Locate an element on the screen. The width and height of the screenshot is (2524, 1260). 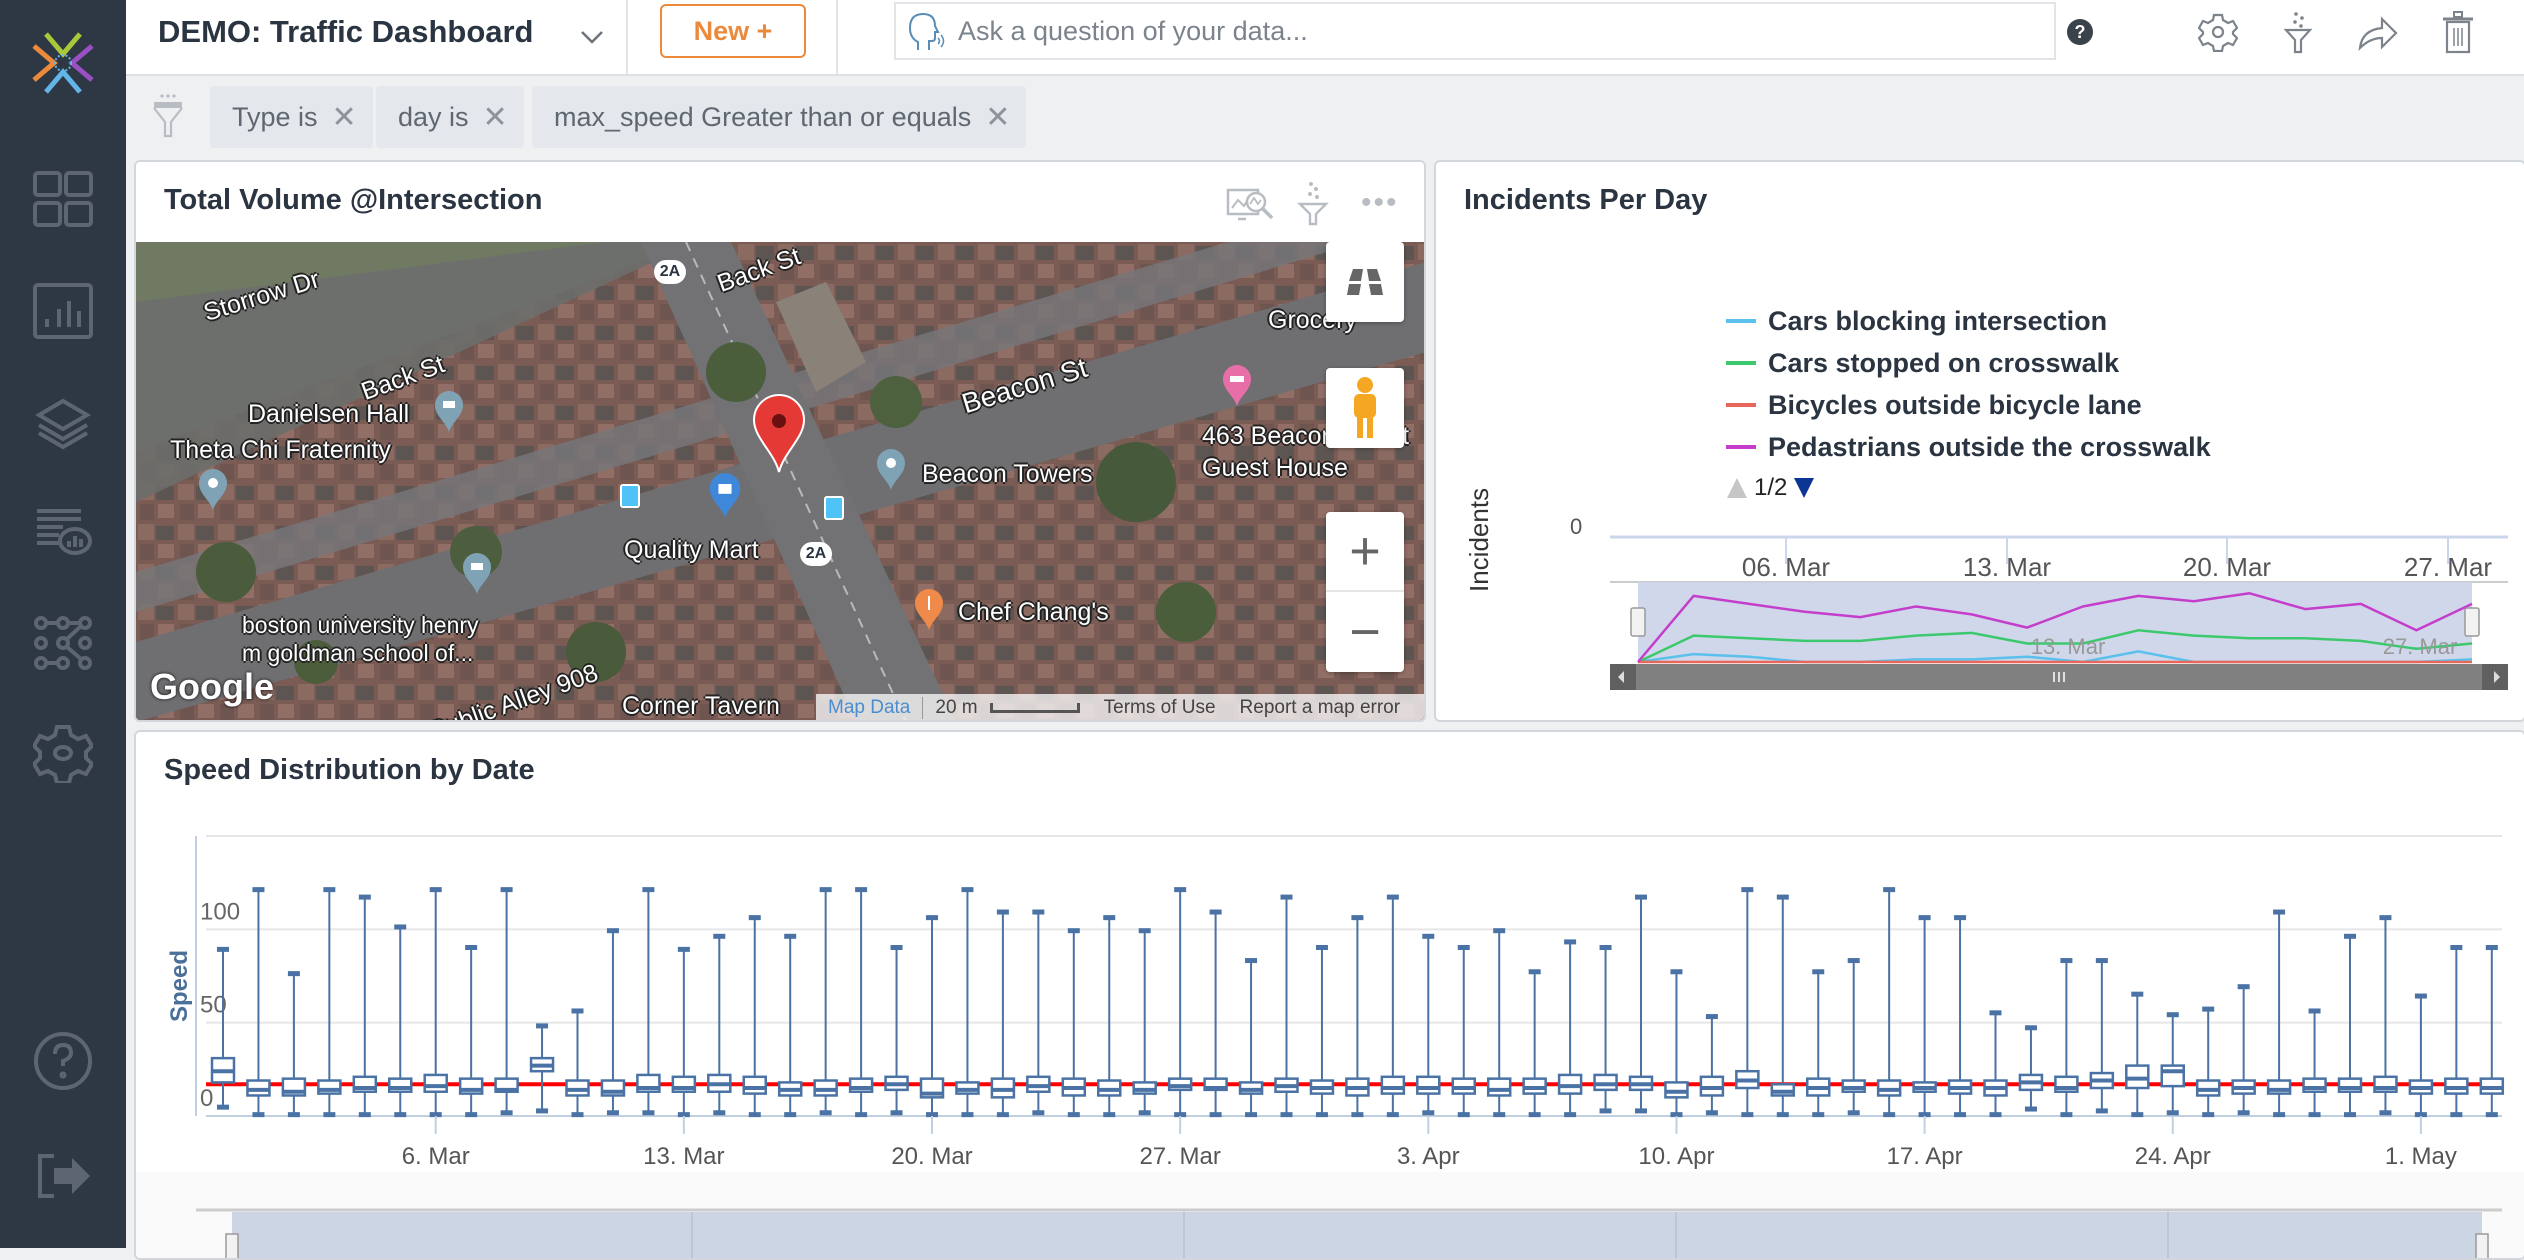
filter-chip-type: Type is ✕ is located at coordinates (291, 117).